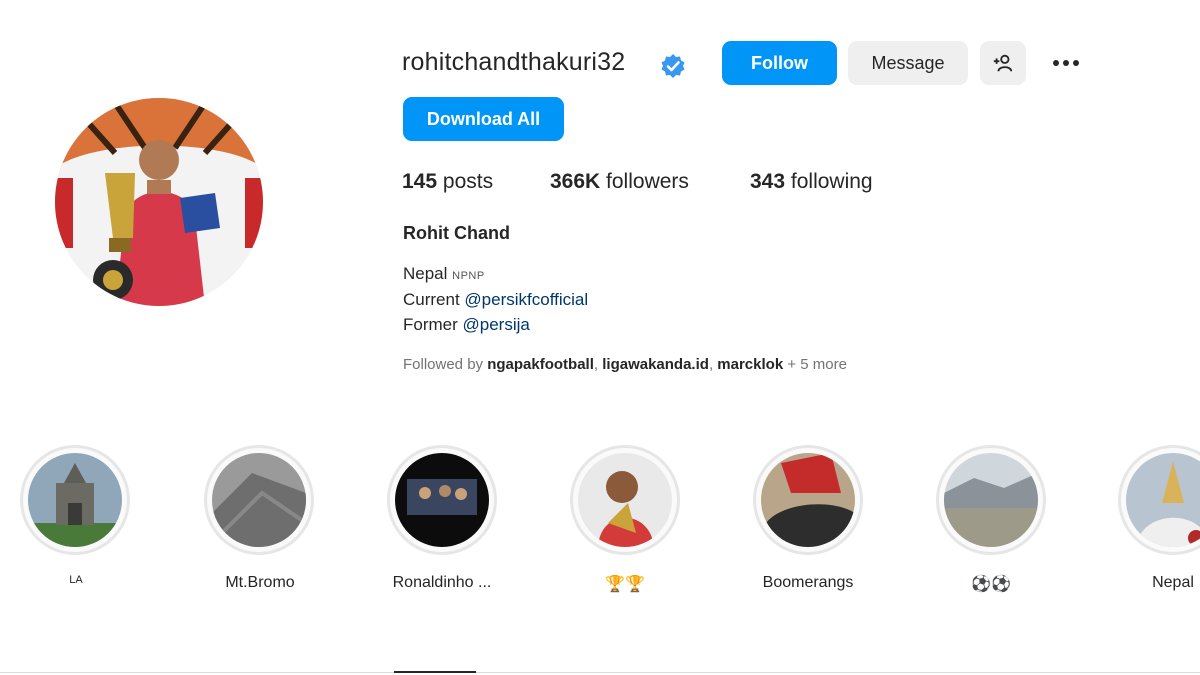 This screenshot has height=675, width=1200. I want to click on bio-country-text: Nepal, so click(428, 273).